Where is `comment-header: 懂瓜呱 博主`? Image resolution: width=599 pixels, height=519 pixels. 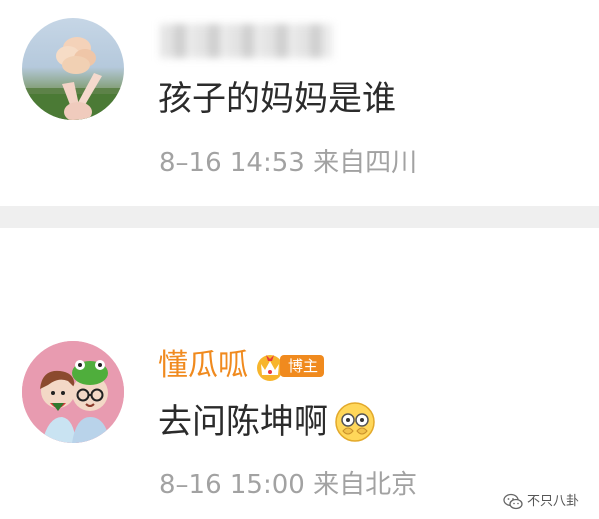 comment-header: 懂瓜呱 博主 is located at coordinates (241, 366).